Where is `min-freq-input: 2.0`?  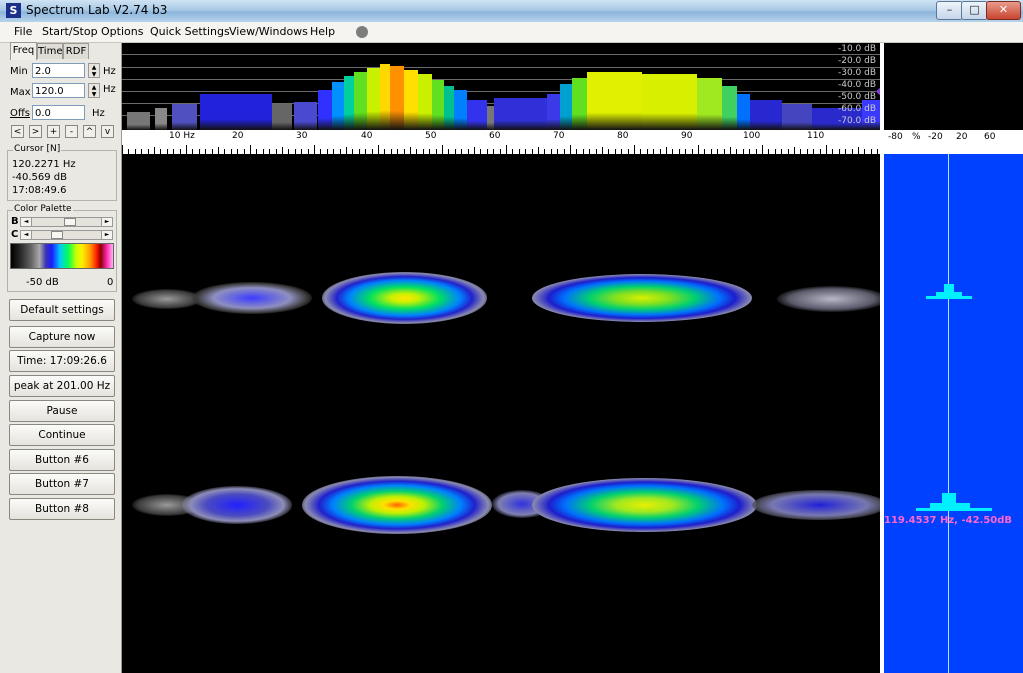
min-freq-input: 2.0 is located at coordinates (58, 70).